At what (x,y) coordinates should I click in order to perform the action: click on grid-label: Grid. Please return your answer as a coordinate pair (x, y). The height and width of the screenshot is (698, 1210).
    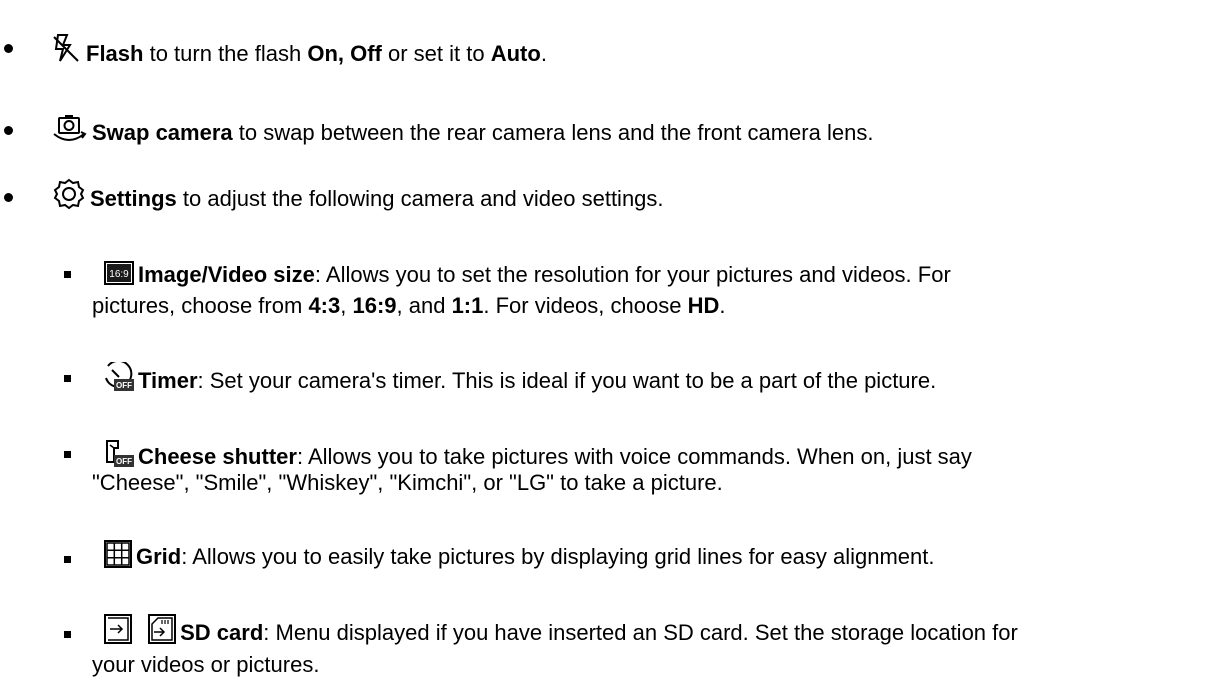
    Looking at the image, I should click on (159, 556).